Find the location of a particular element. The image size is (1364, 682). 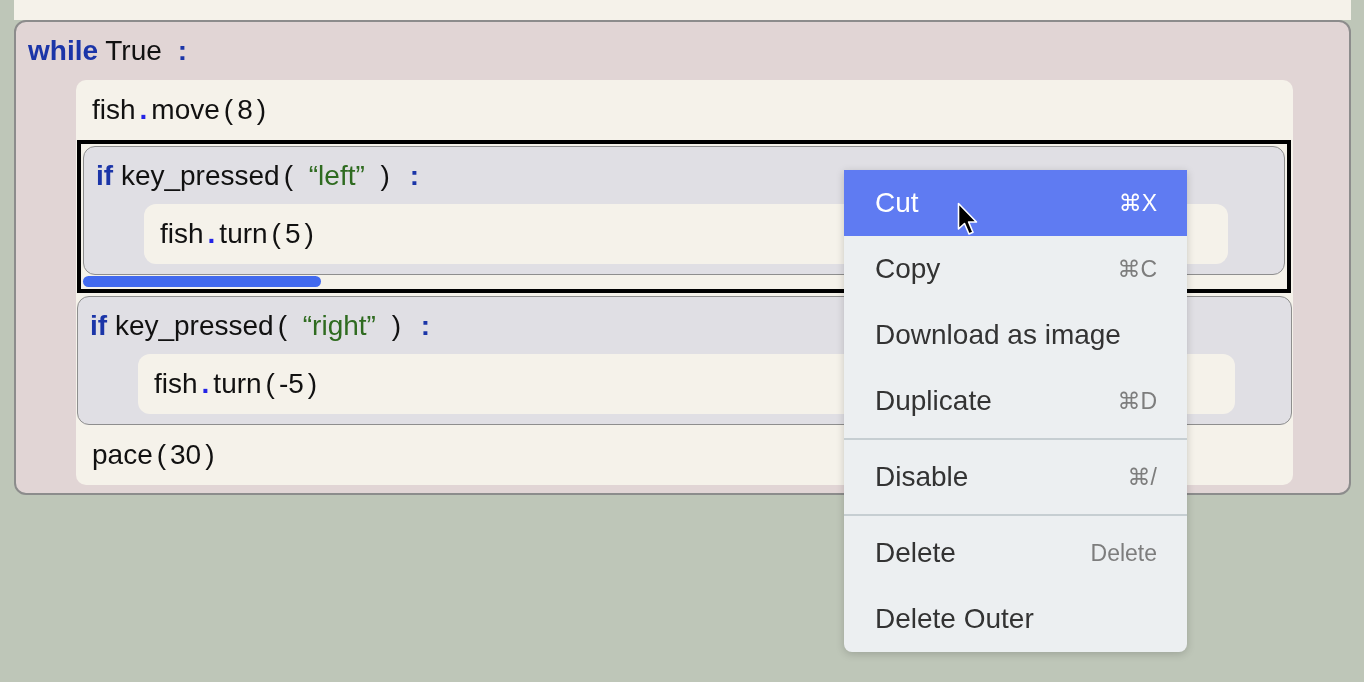

code-line: fish.move(8) is located at coordinates (180, 110).